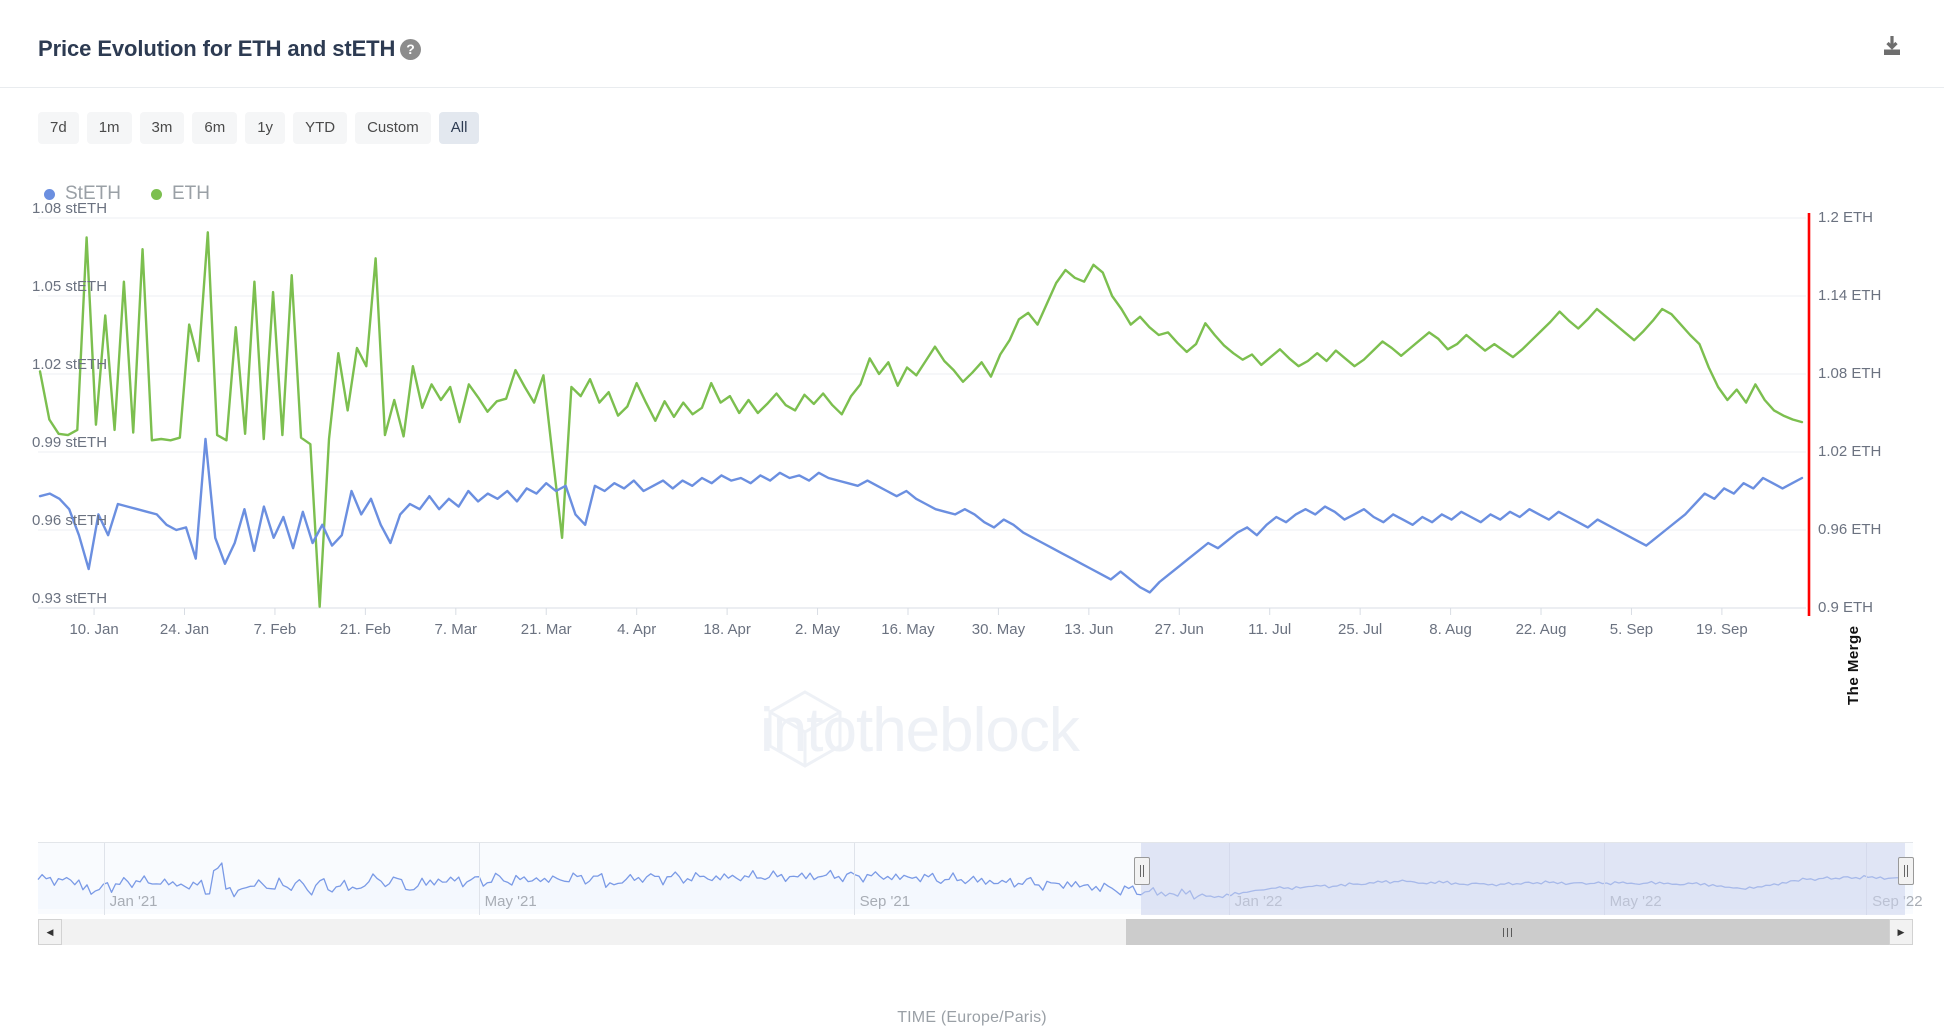 The height and width of the screenshot is (1027, 1944). What do you see at coordinates (70, 520) in the screenshot?
I see `y-axis-left-tick-label: 0.96 stETH` at bounding box center [70, 520].